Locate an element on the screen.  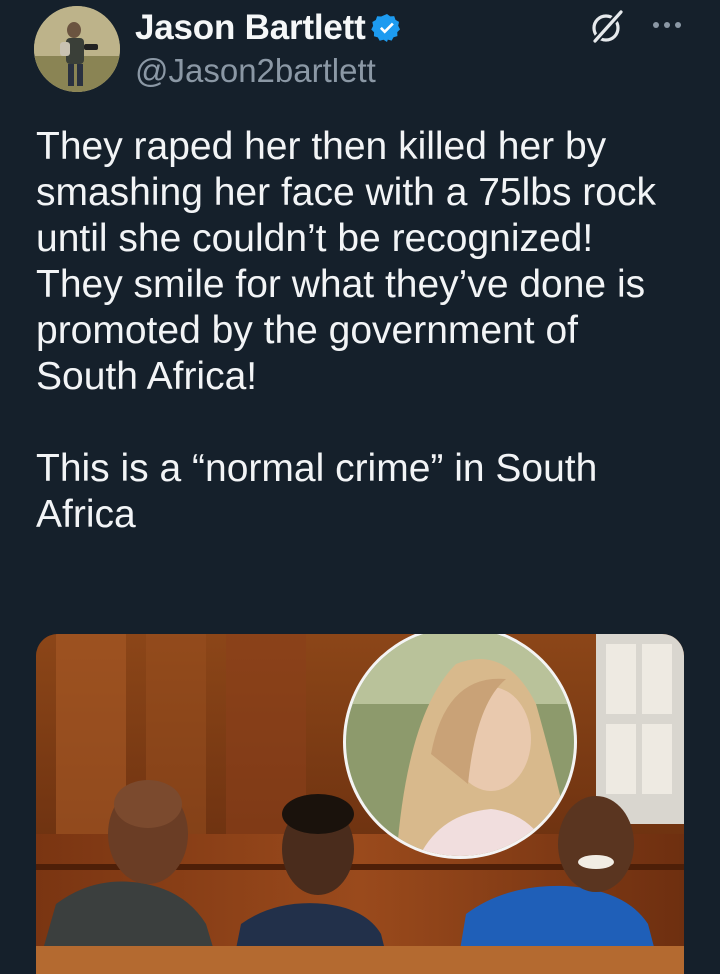
tweet-paragraph-2: This is a “normal crime” in South Africa is located at coordinates (321, 491).